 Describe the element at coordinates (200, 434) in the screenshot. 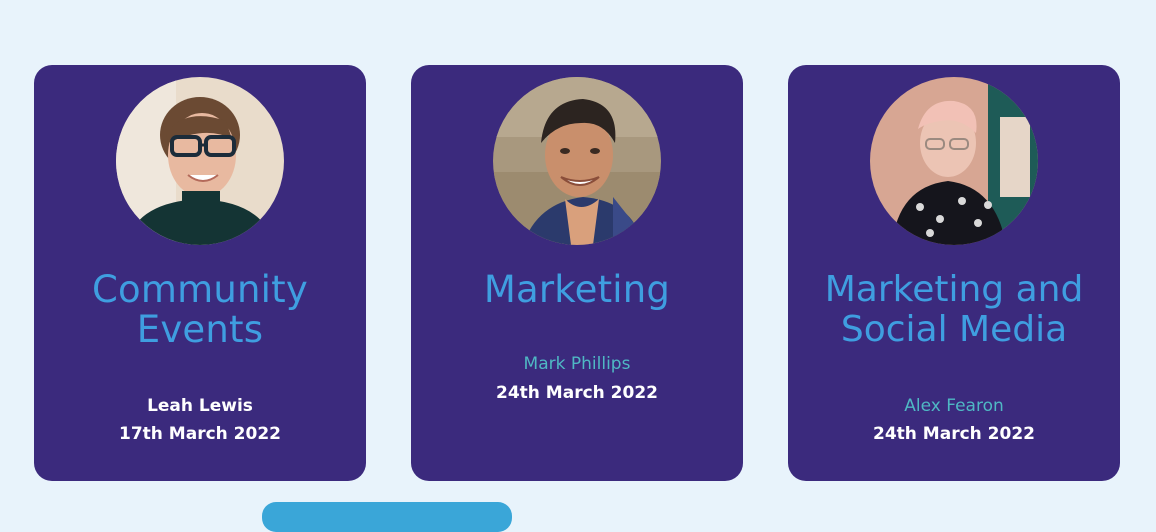

I see `event-date: 17th March 2022` at that location.